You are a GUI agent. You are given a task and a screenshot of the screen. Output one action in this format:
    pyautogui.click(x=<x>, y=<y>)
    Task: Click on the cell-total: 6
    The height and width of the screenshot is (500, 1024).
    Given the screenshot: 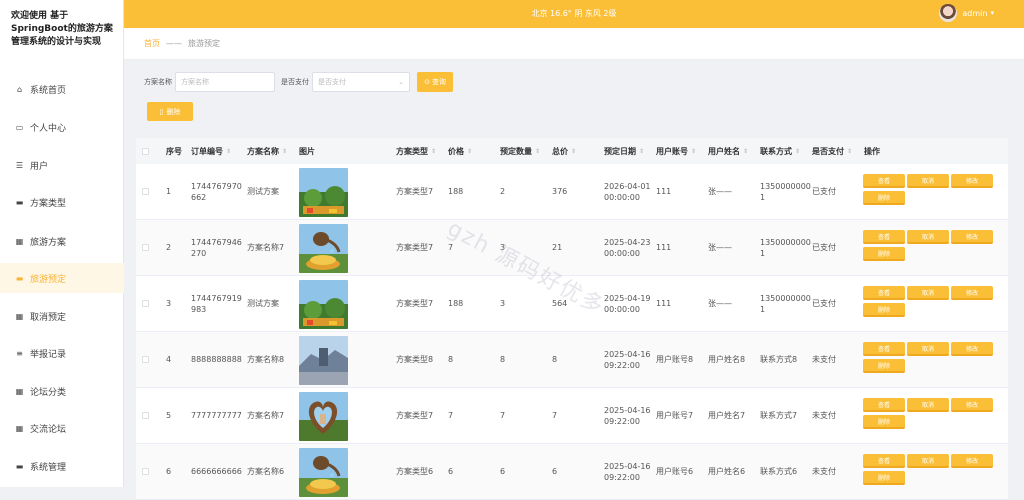 What is the action you would take?
    pyautogui.click(x=555, y=471)
    